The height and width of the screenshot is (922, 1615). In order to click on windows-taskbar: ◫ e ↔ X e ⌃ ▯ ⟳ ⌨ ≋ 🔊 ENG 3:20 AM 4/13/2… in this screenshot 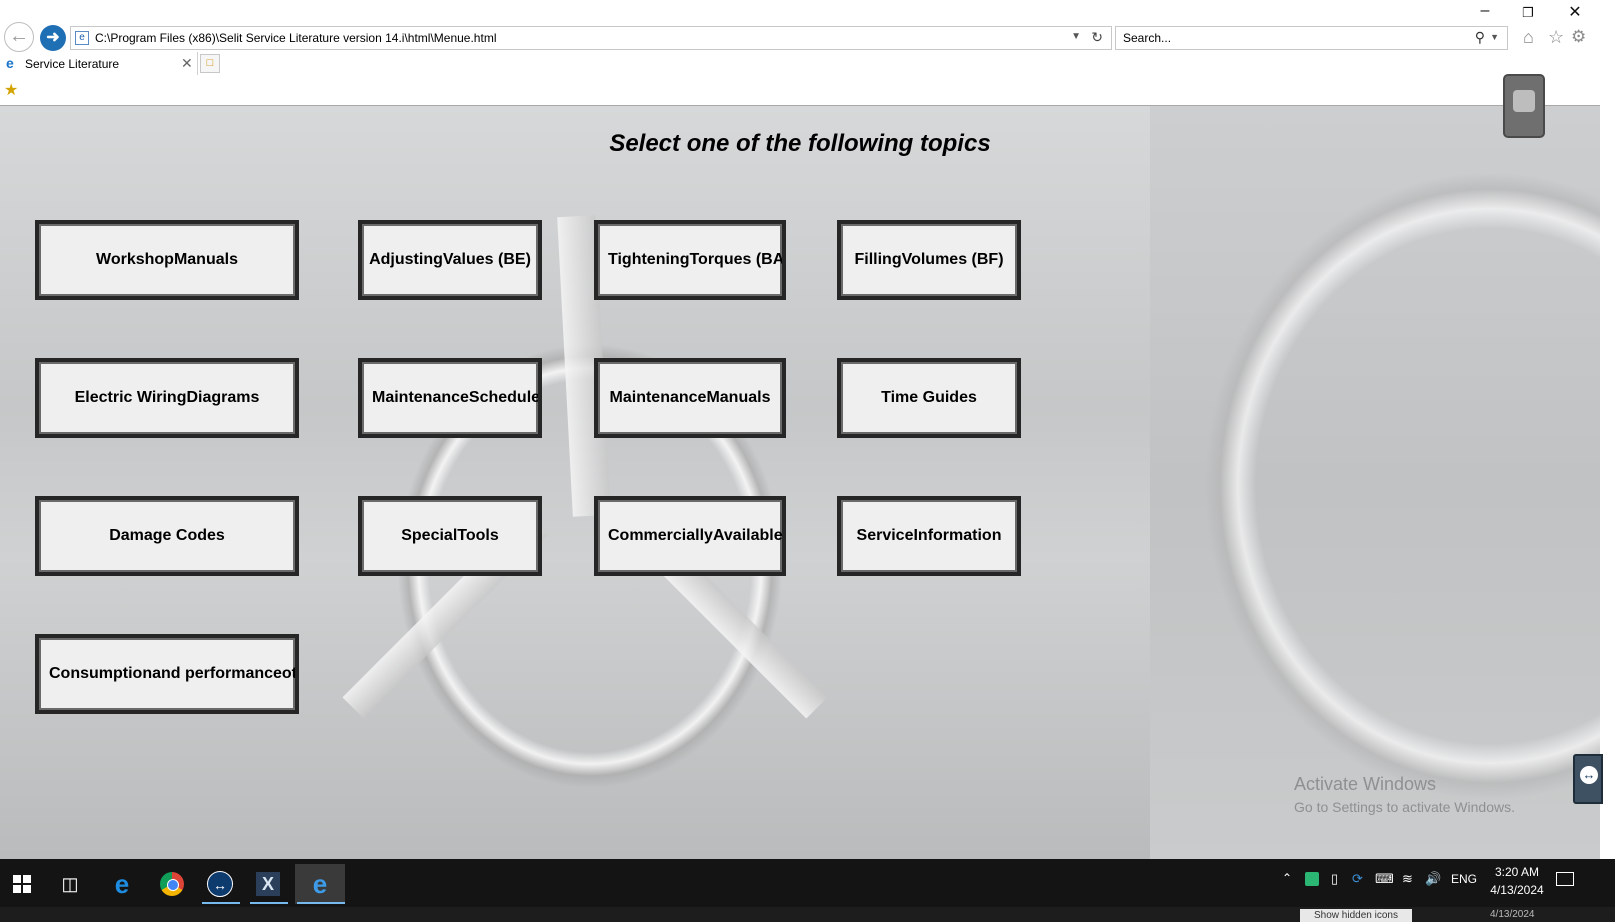, I will do `click(807, 890)`.